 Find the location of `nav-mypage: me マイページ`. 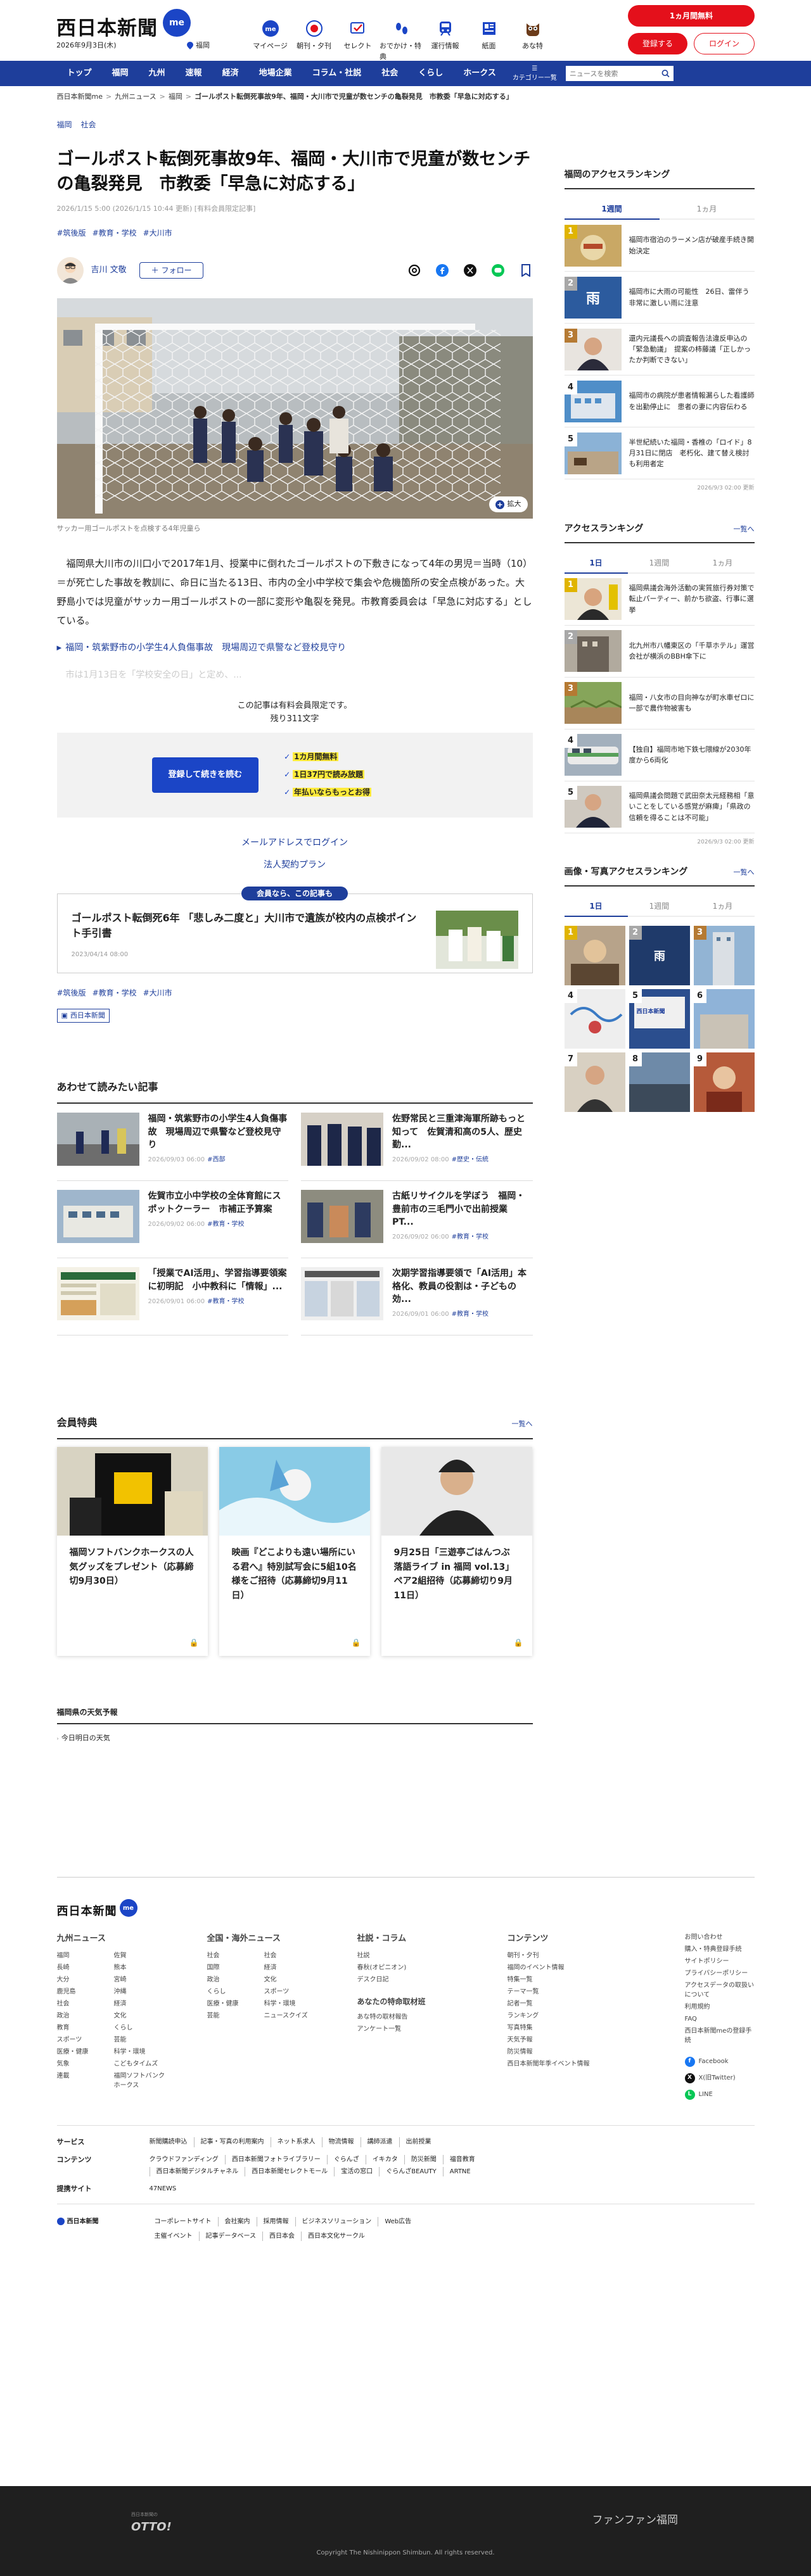

nav-mypage: me マイページ is located at coordinates (270, 40).